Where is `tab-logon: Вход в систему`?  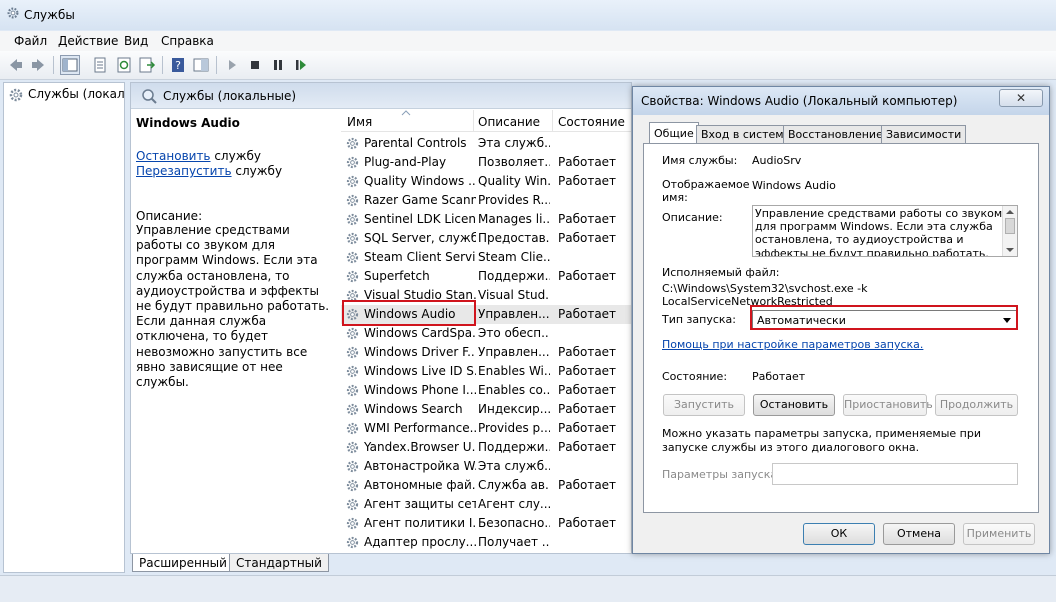
tab-logon: Вход в систему is located at coordinates (746, 134).